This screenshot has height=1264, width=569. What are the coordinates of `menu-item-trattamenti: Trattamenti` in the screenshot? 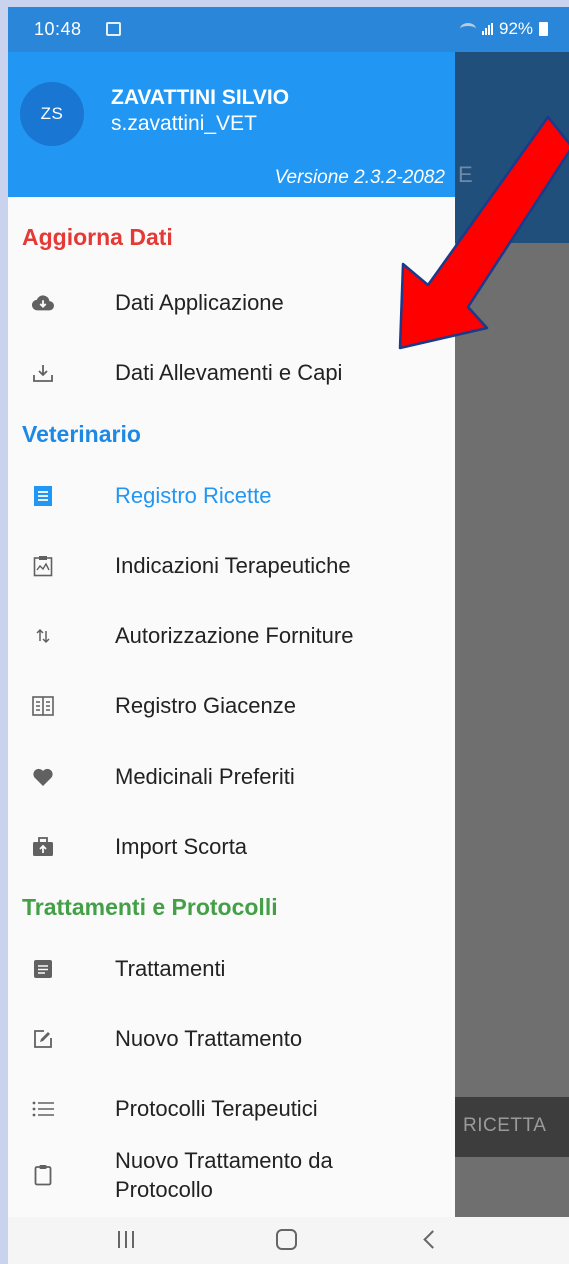 It's located at (231, 969).